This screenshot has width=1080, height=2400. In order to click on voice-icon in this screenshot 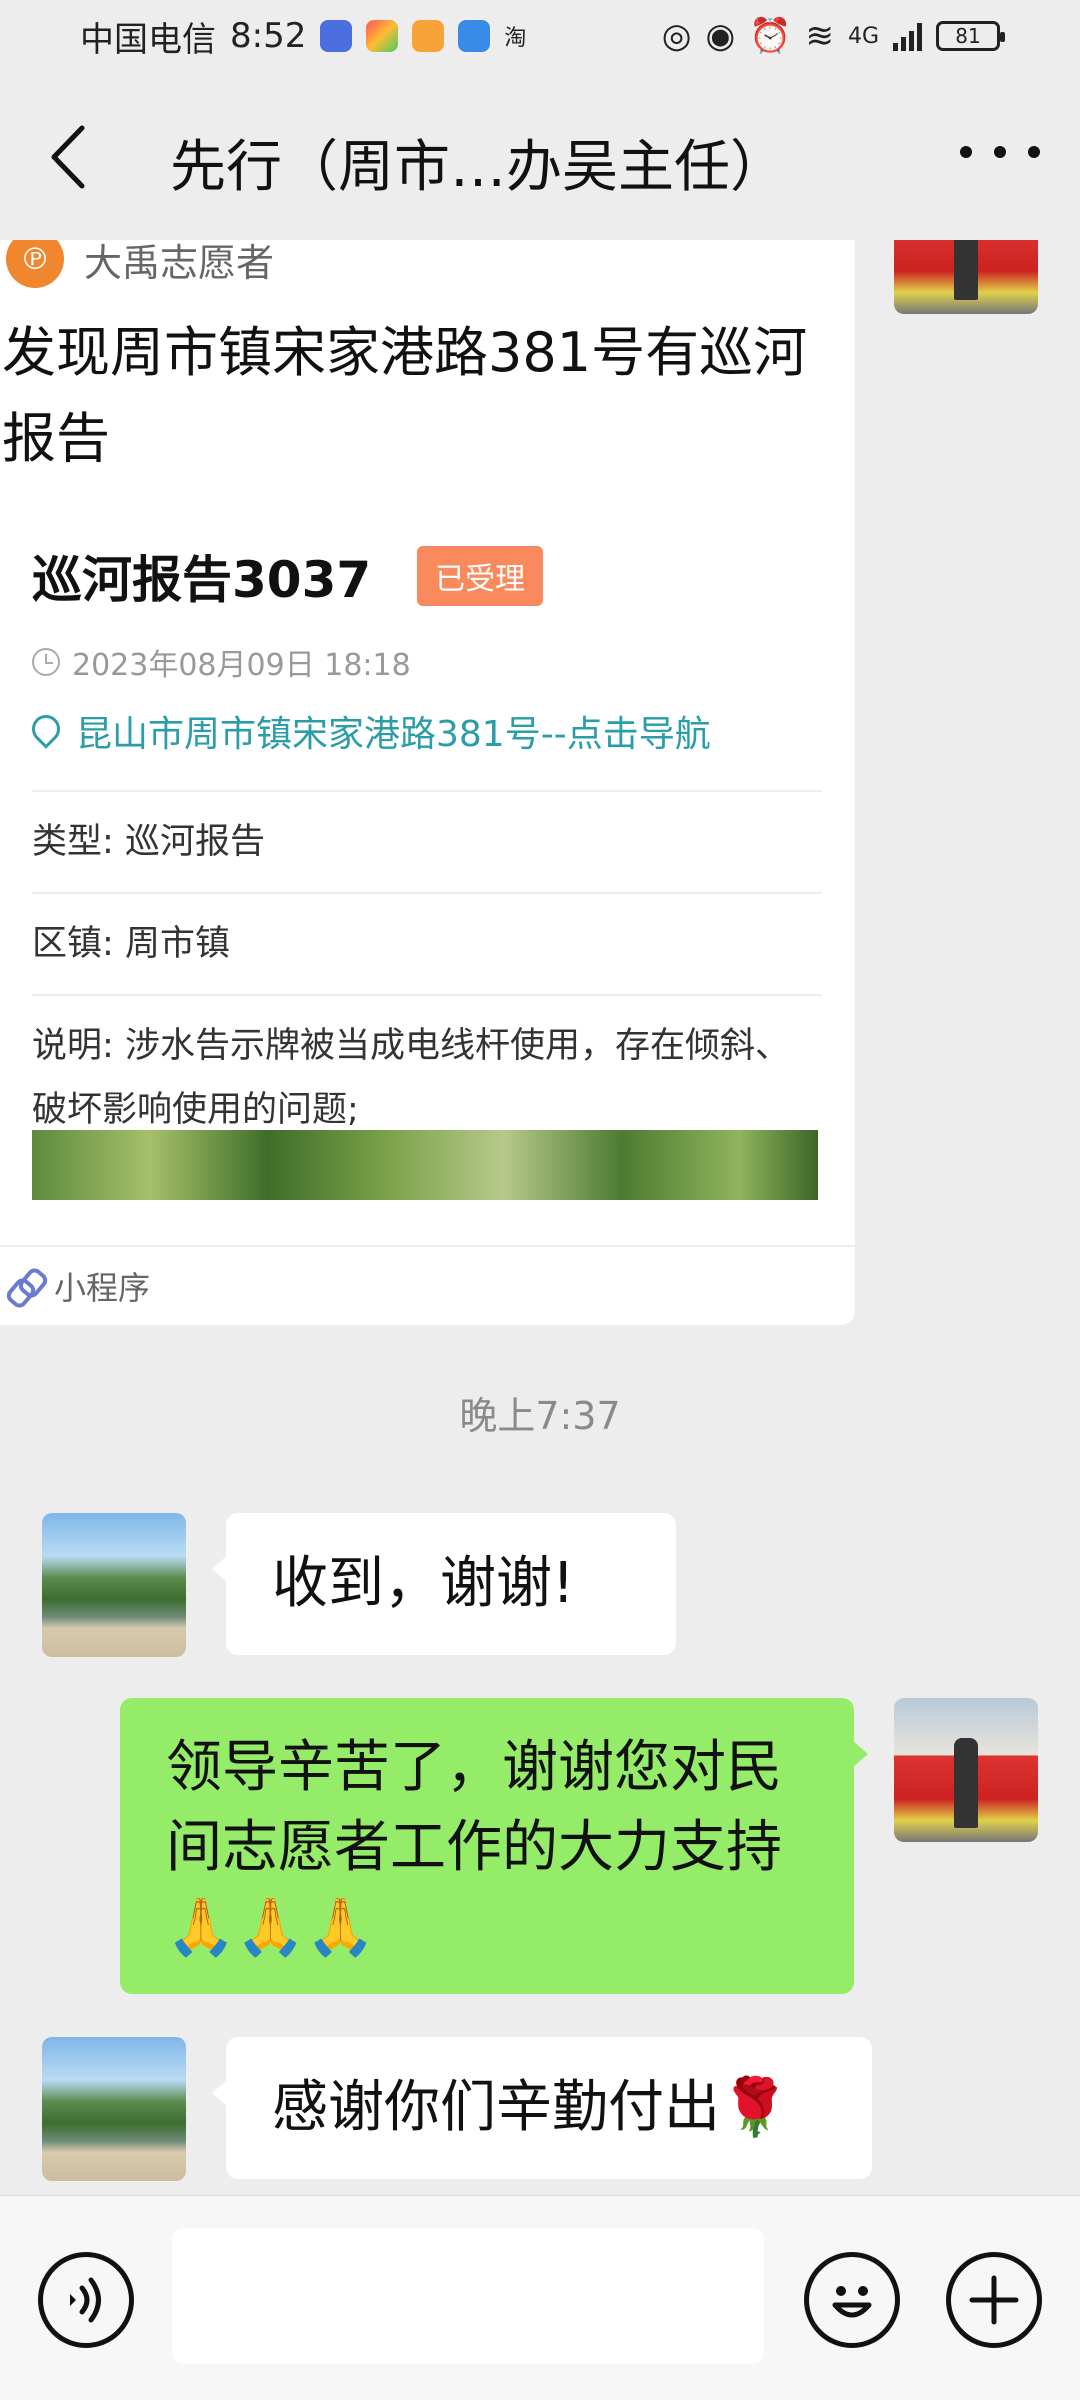, I will do `click(85, 2300)`.